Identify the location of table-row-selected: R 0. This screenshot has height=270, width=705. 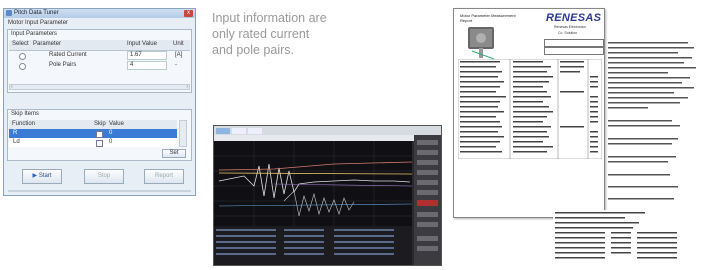
(93, 133).